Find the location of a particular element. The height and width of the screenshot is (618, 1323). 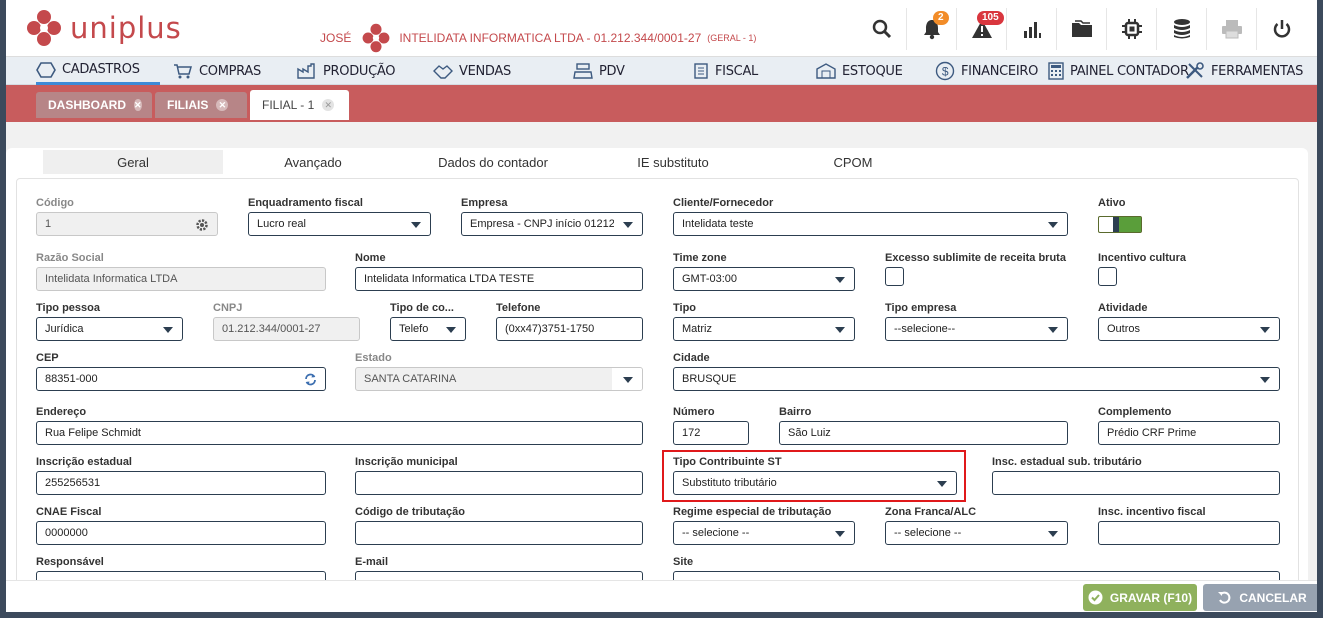

nav-label: ESTOQUE is located at coordinates (872, 71).